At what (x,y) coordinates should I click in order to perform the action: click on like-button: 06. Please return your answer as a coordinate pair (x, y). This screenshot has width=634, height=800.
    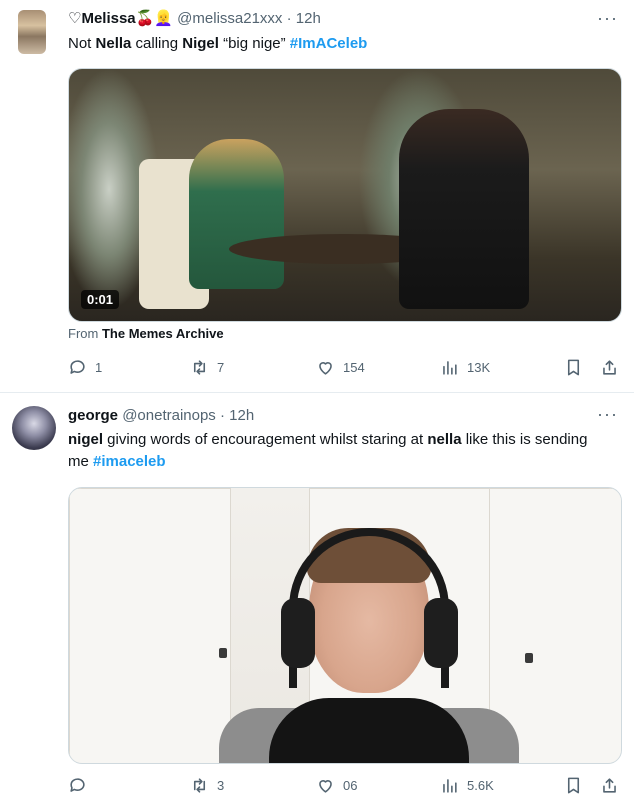
    Looking at the image, I should click on (336, 785).